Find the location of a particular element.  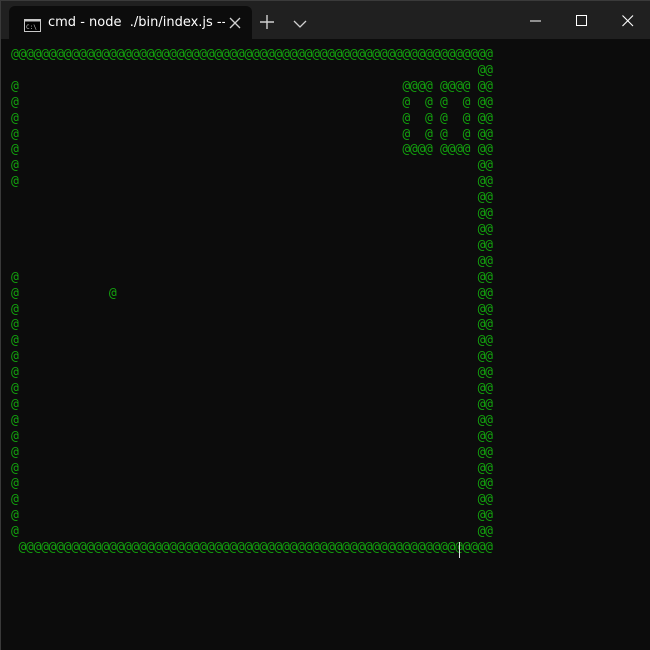

maximize-icon is located at coordinates (581, 20).